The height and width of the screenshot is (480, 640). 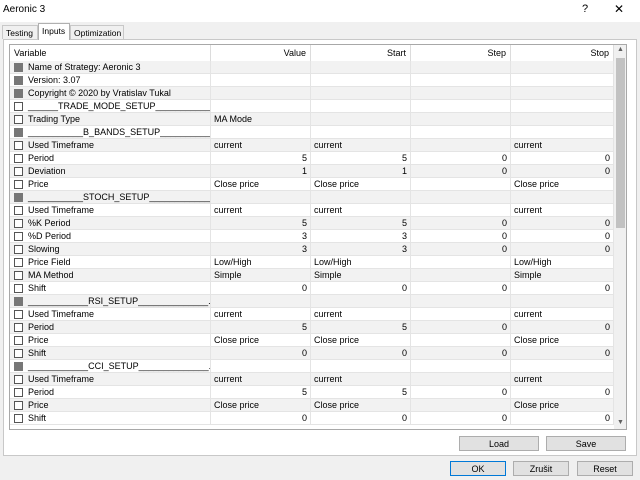 I want to click on reset-button: Reset, so click(x=605, y=468).